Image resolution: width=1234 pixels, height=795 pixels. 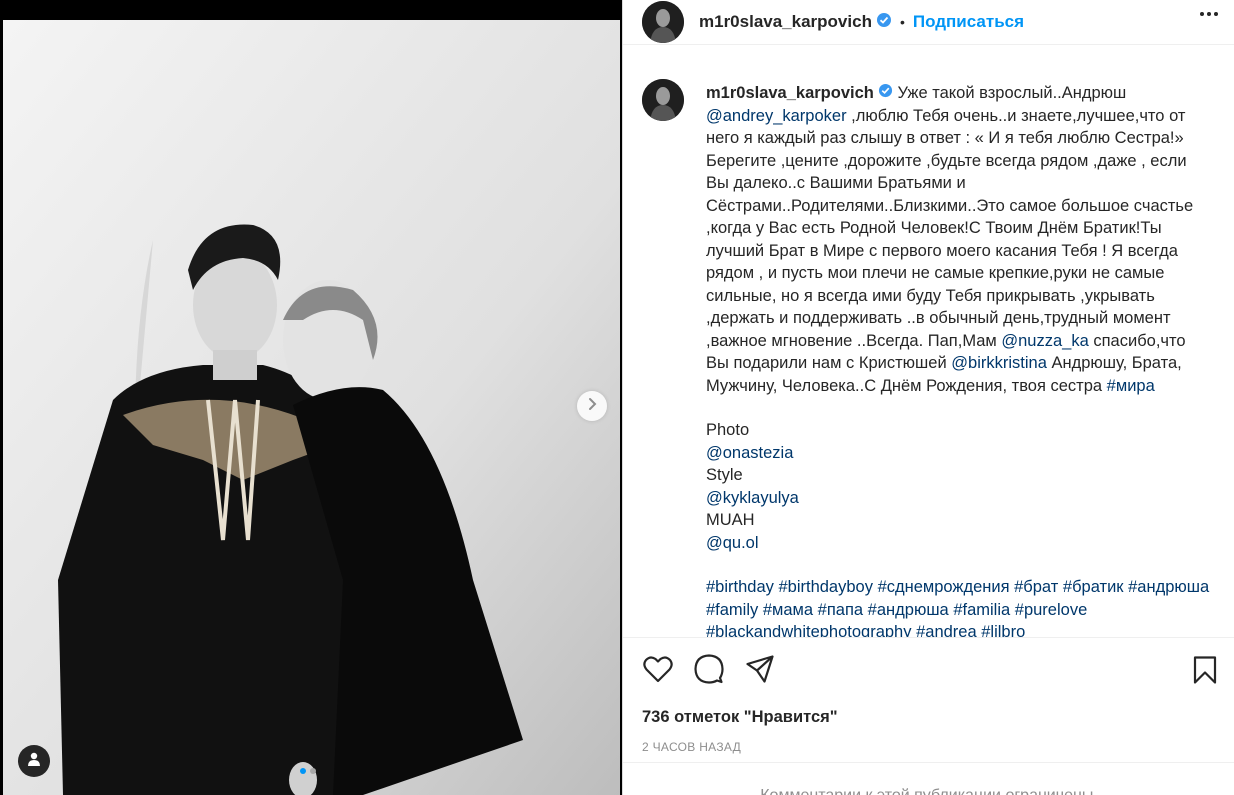 I want to click on post-timestamp: 2 ЧАСОВ НАЗАД, so click(x=691, y=747).